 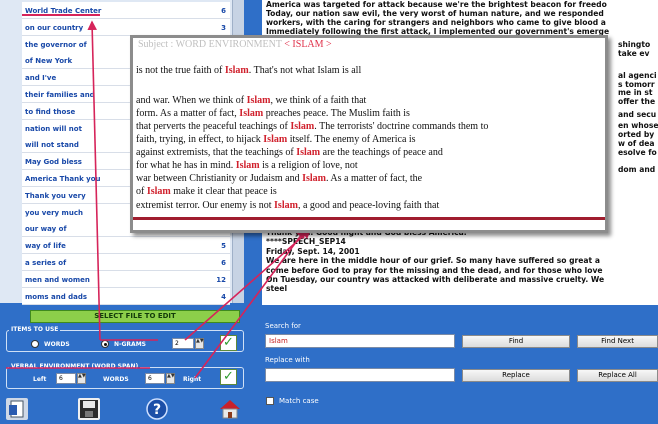 I want to click on arrow-to-popup, so click(x=250, y=303).